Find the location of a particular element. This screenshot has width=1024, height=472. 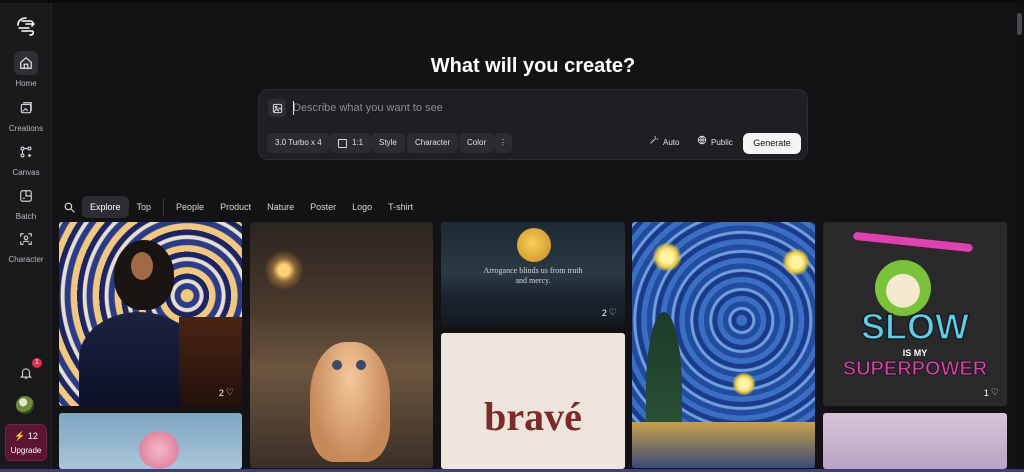

generate-button: Generate is located at coordinates (772, 143).